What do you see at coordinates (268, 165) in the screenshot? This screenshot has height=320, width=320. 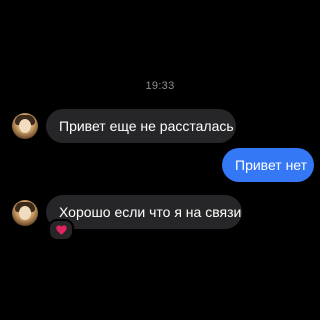 I see `outgoing-message-bubble: Привет нет` at bounding box center [268, 165].